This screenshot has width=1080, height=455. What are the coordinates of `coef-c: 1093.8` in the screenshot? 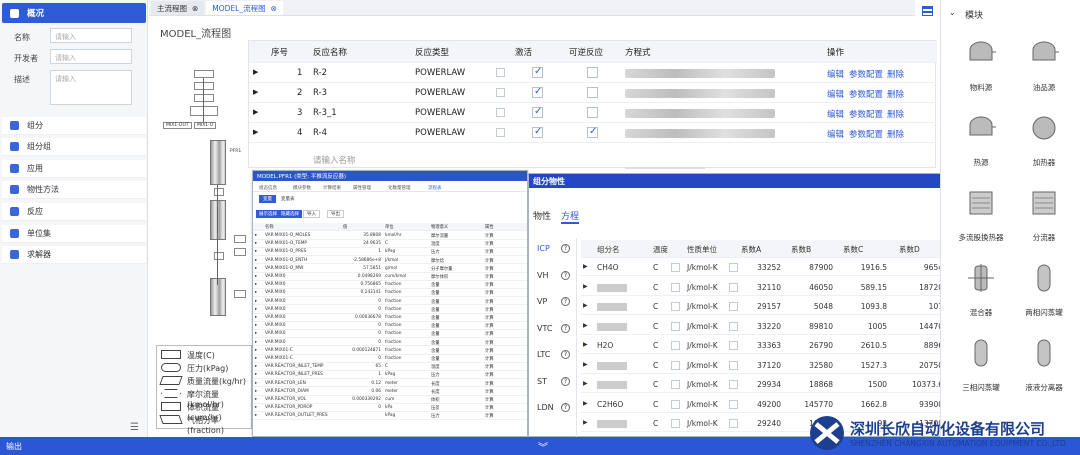 It's located at (874, 306).